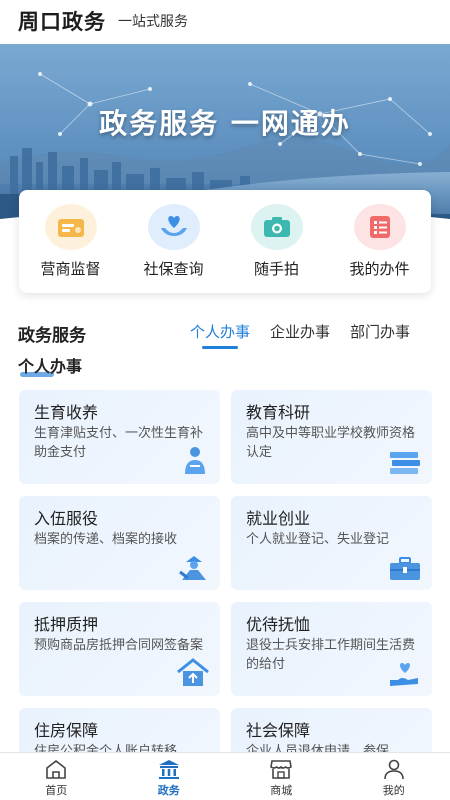 The height and width of the screenshot is (800, 450). Describe the element at coordinates (106, 748) in the screenshot. I see `card-desc: 住房公积金个人账户转移` at that location.